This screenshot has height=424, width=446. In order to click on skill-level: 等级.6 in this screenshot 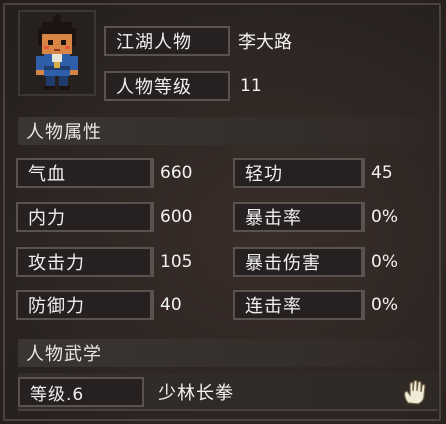, I will do `click(81, 392)`.